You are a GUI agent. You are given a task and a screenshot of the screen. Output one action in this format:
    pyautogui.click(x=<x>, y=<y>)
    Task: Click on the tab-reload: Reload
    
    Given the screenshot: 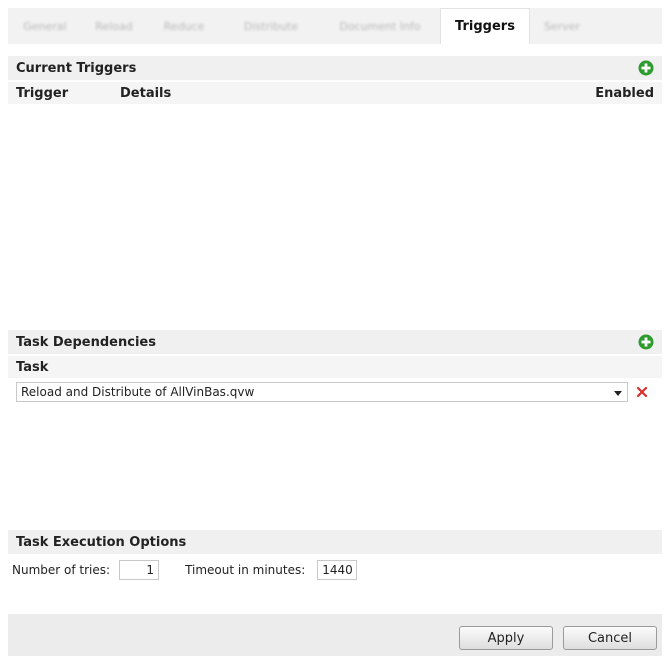 What is the action you would take?
    pyautogui.click(x=114, y=26)
    